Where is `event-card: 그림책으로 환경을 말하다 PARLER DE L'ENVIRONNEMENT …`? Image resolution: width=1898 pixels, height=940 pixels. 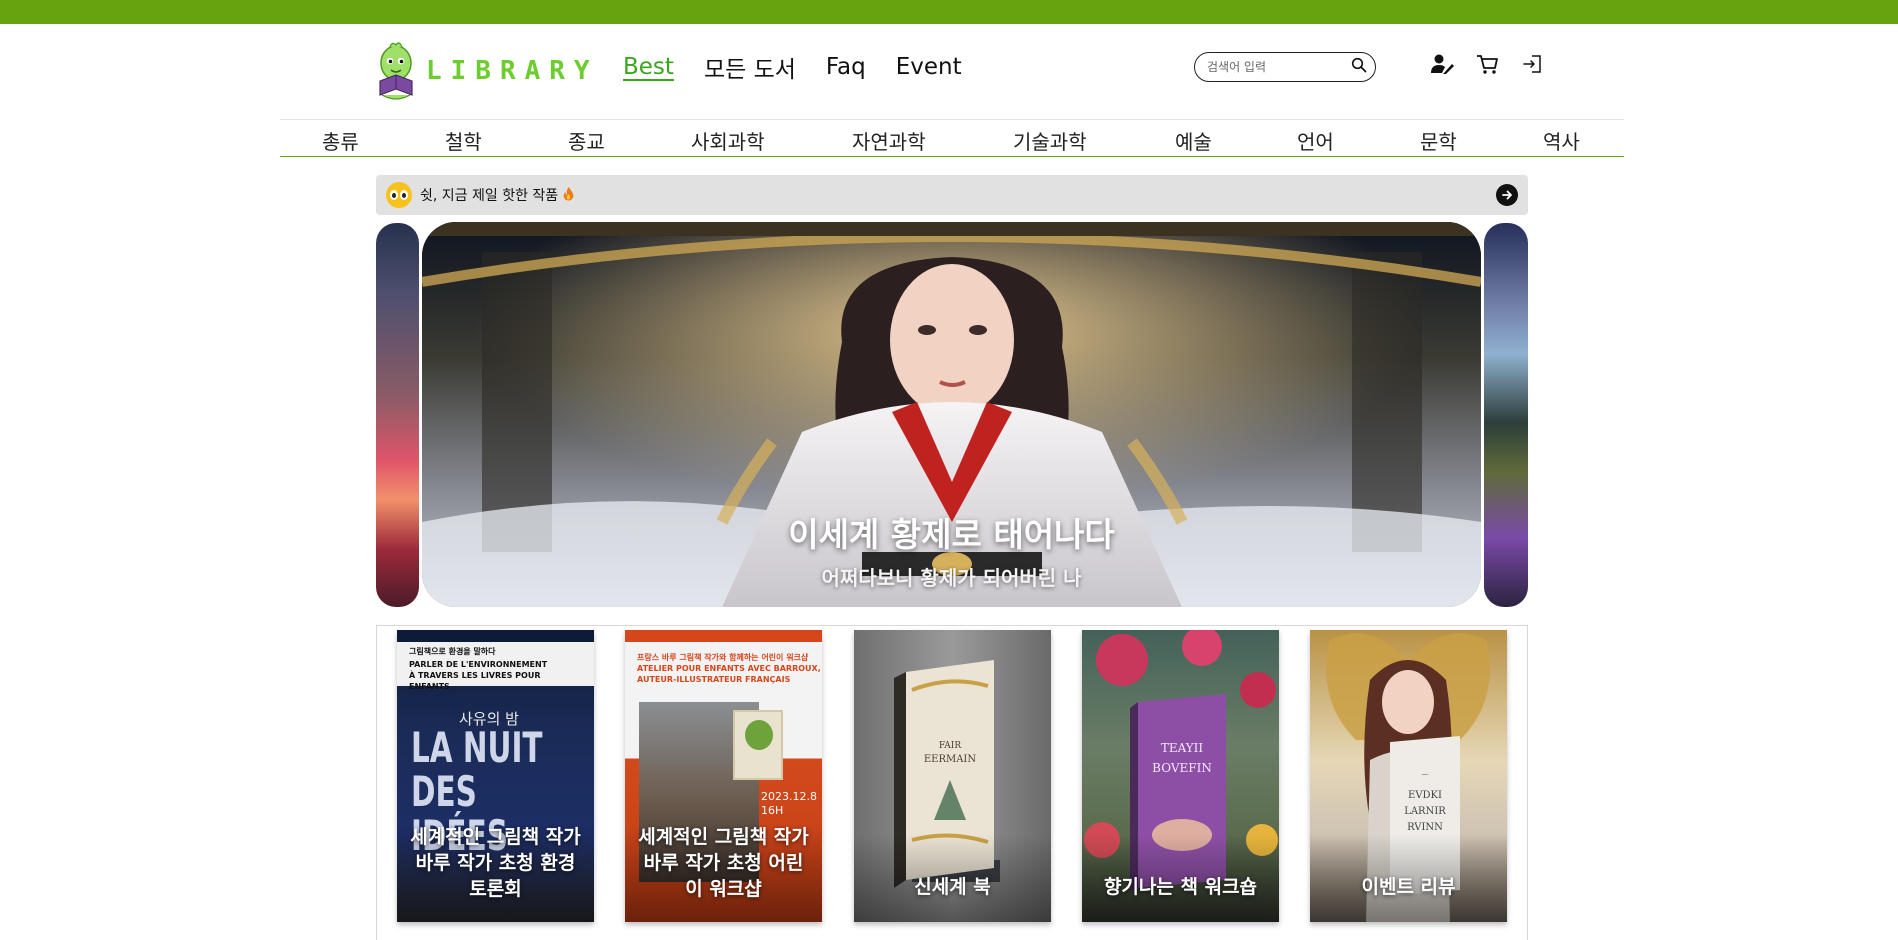 event-card: 그림책으로 환경을 말하다 PARLER DE L'ENVIRONNEMENT … is located at coordinates (495, 776).